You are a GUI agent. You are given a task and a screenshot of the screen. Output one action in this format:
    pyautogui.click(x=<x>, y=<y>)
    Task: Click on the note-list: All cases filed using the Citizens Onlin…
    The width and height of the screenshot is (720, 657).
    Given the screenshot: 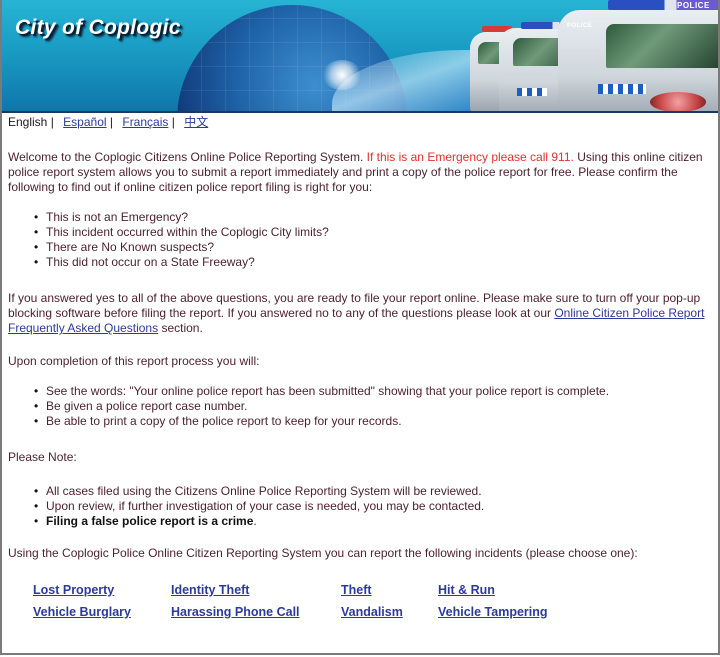 What is the action you would take?
    pyautogui.click(x=259, y=506)
    